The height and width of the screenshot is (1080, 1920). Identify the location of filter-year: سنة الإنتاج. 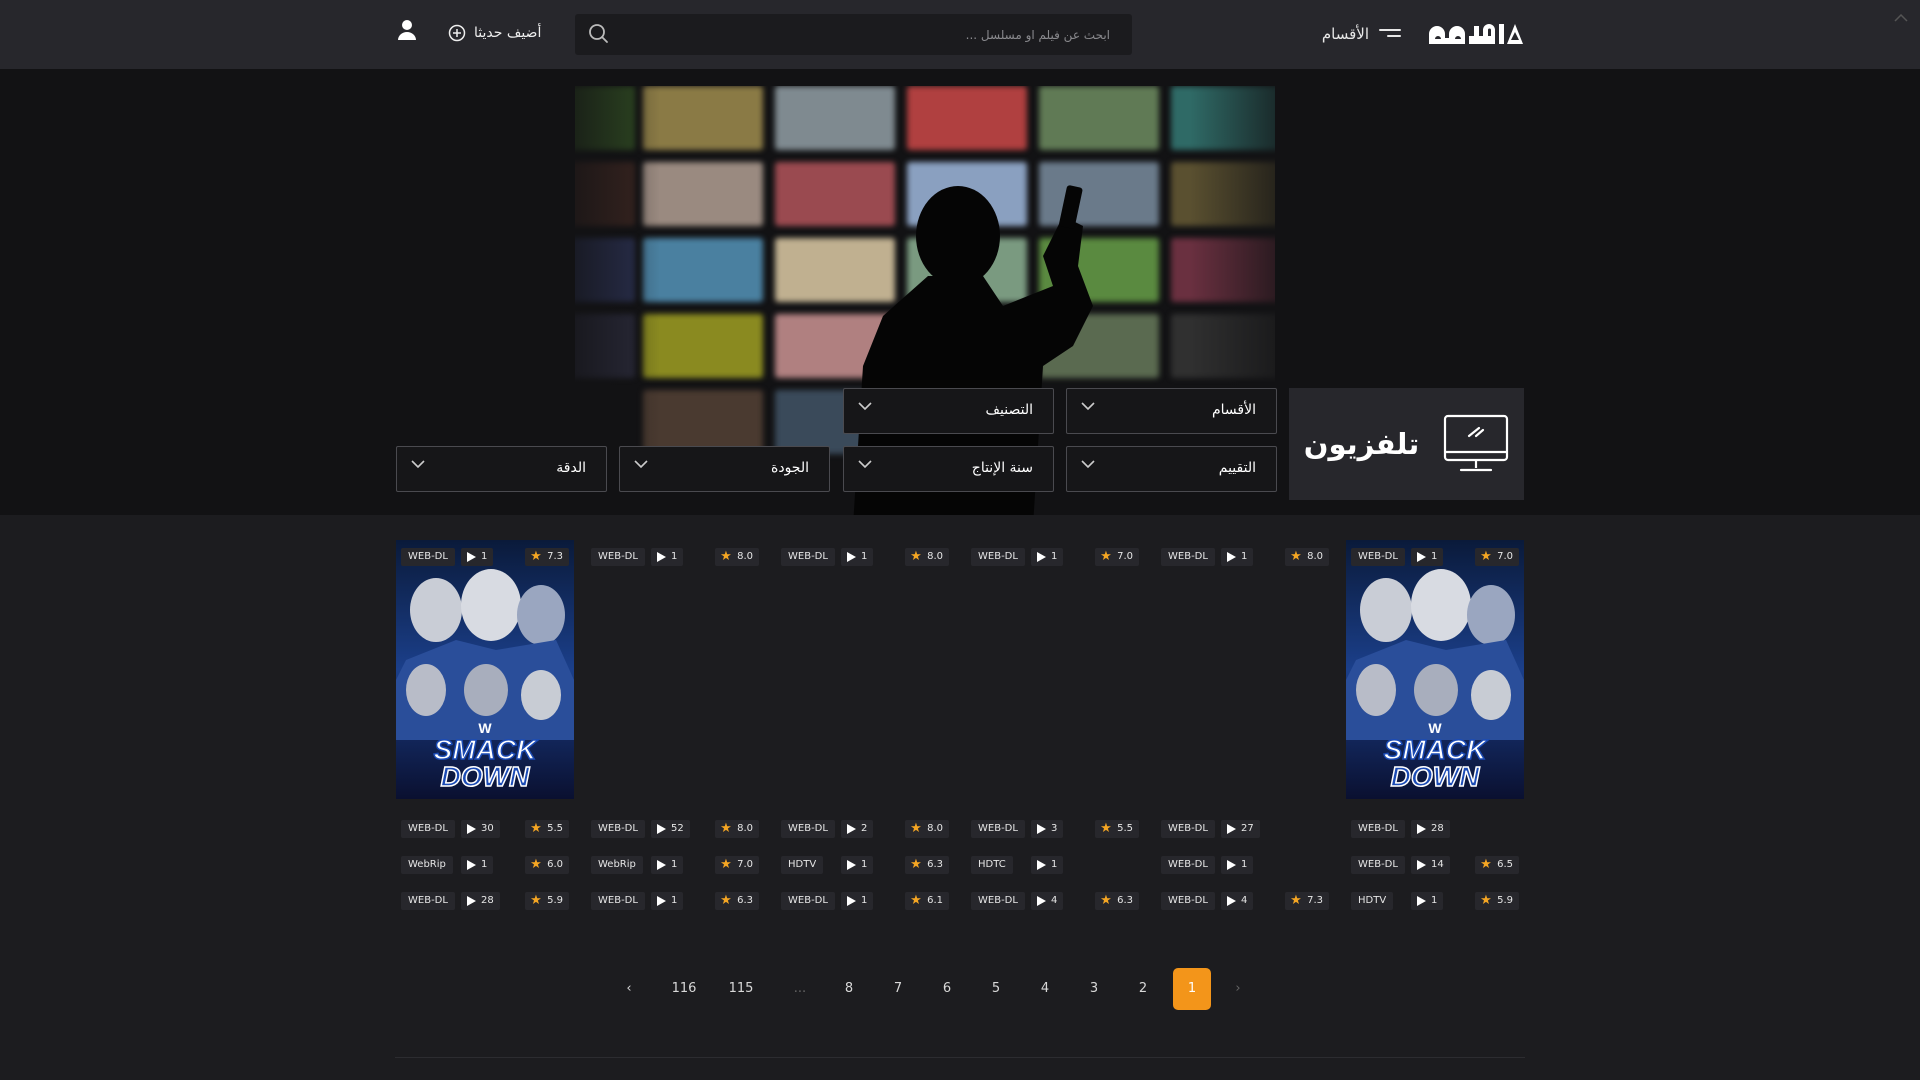
(948, 469).